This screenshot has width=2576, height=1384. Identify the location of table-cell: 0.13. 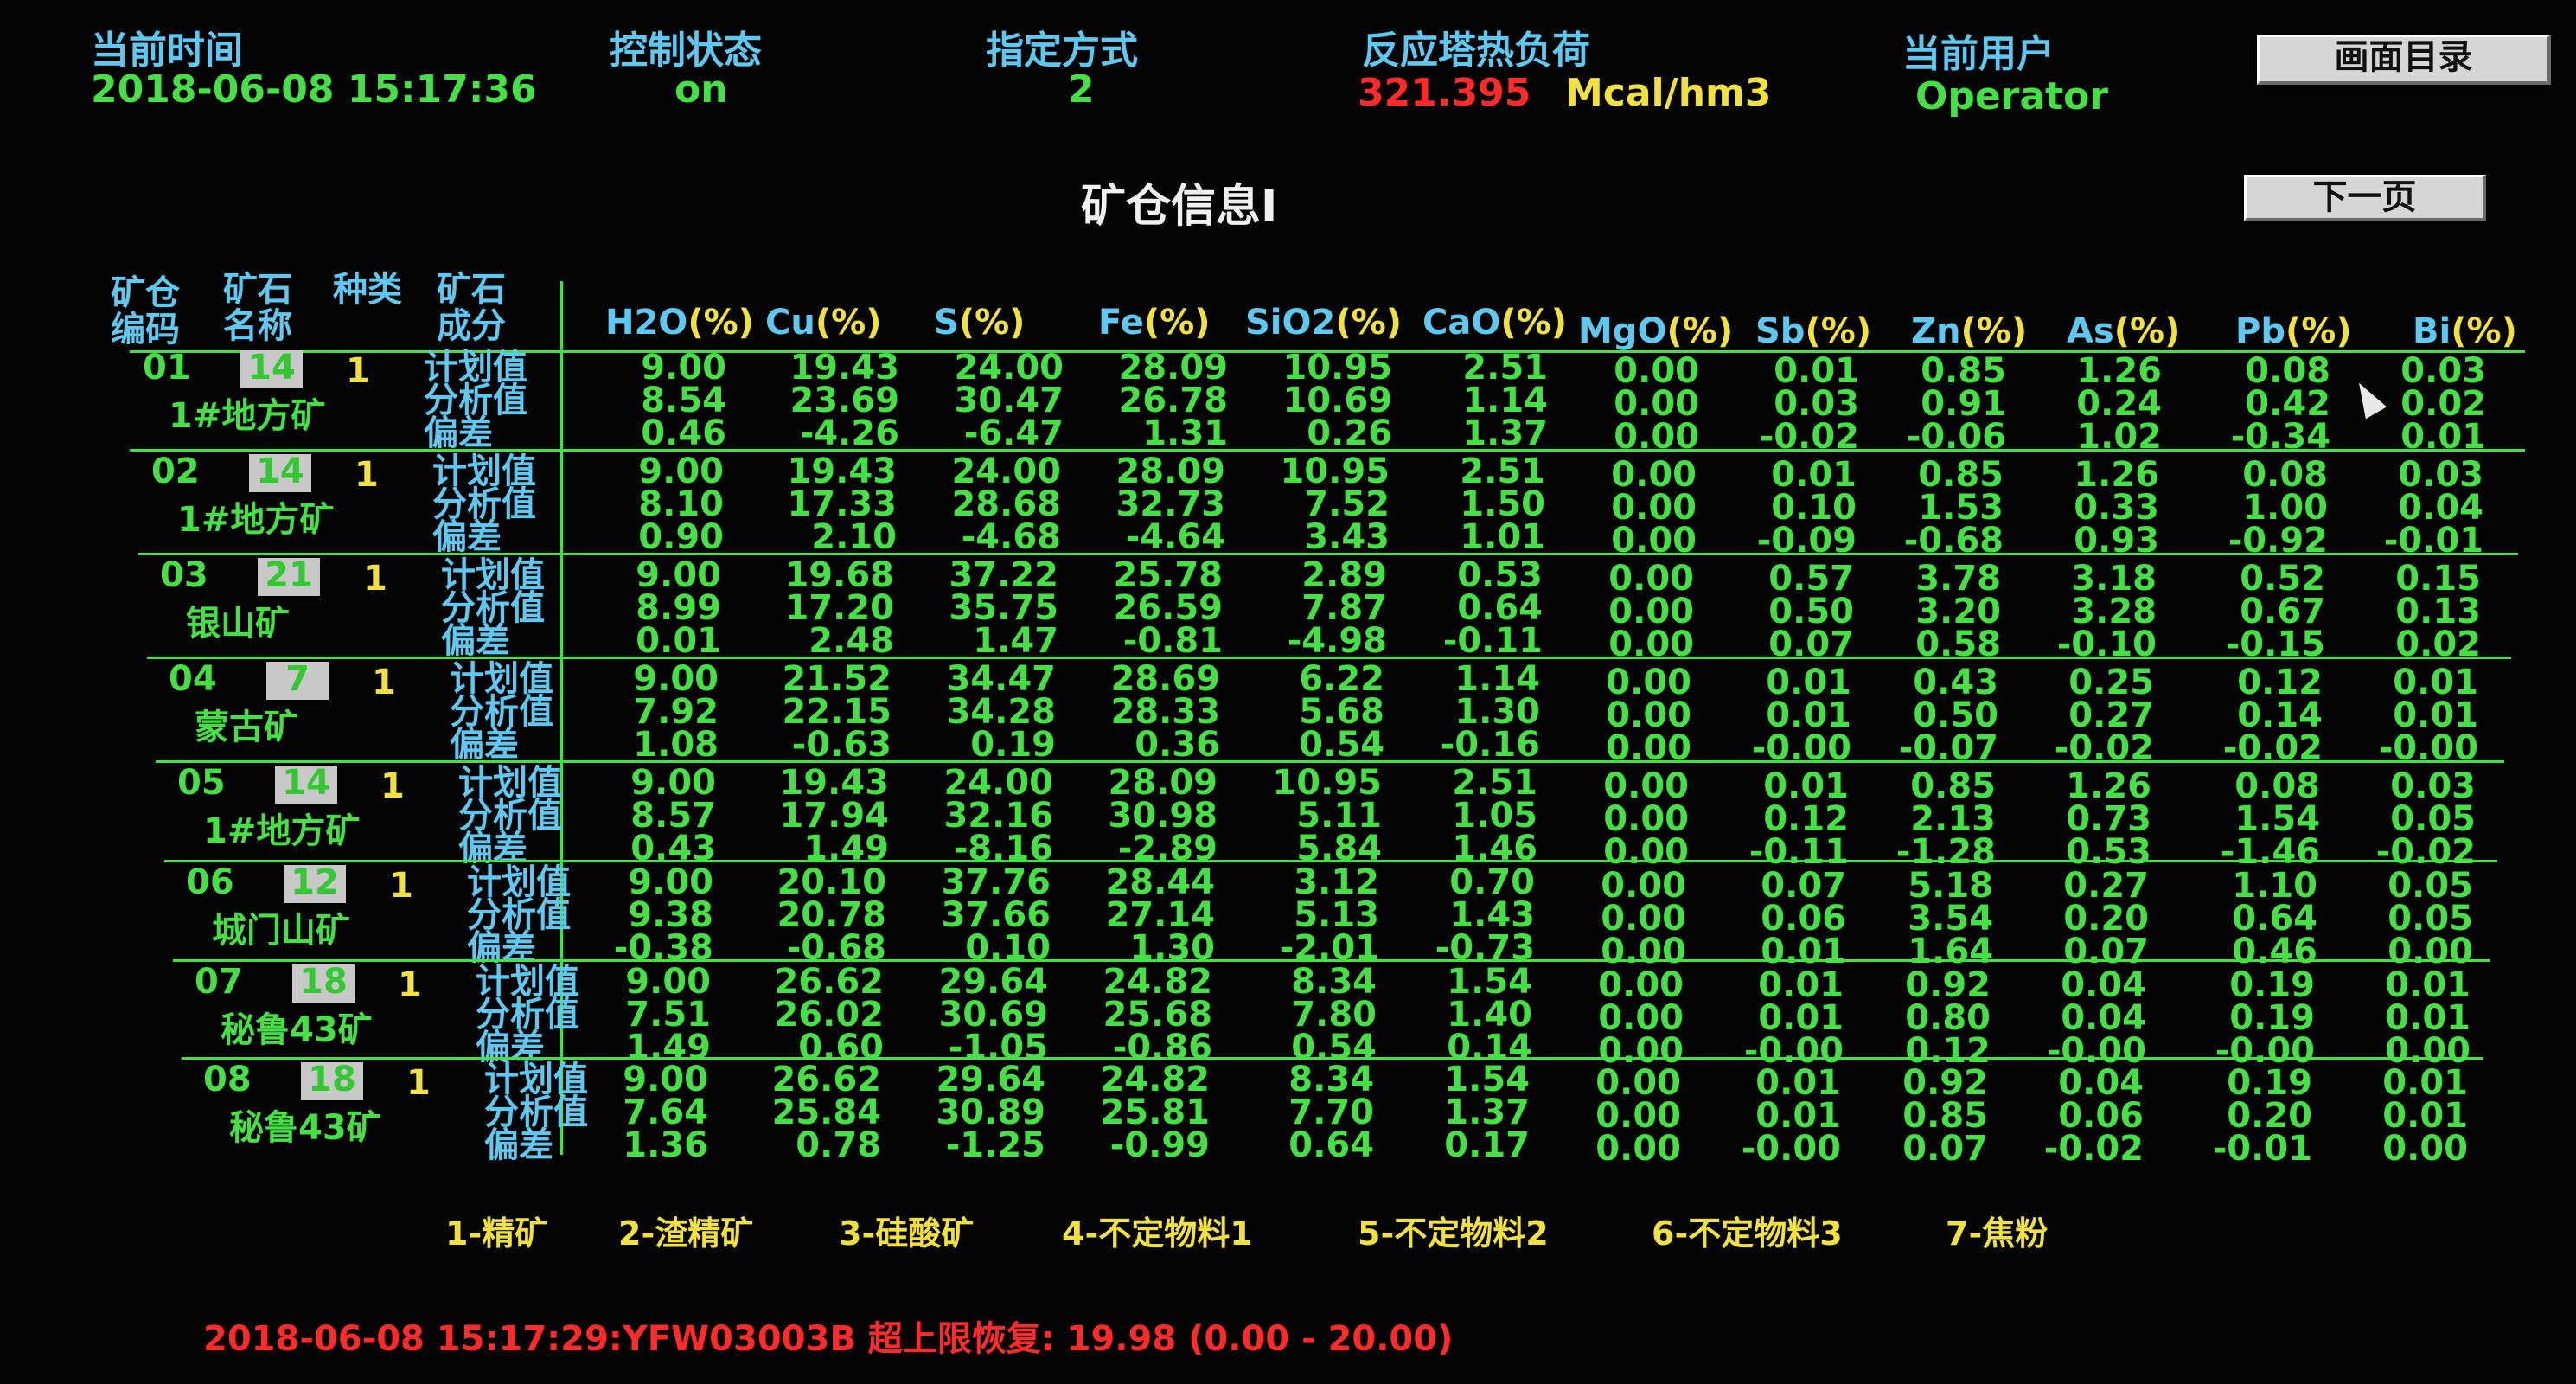
(2438, 611).